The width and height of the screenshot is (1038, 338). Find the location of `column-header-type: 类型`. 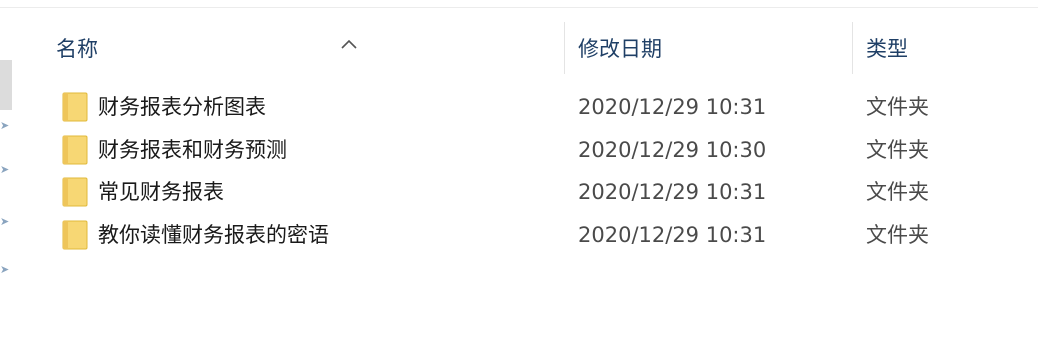

column-header-type: 类型 is located at coordinates (946, 48).